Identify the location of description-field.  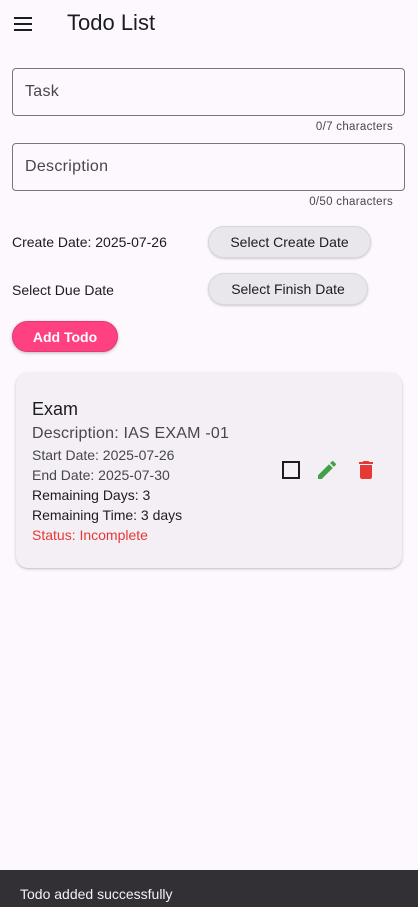
(208, 167).